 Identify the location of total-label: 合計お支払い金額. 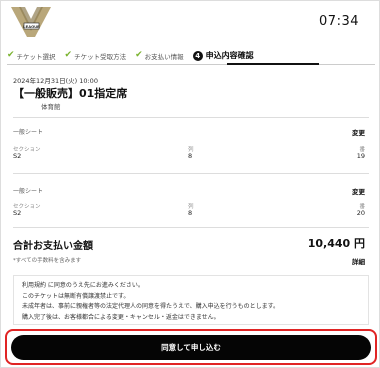
(53, 246).